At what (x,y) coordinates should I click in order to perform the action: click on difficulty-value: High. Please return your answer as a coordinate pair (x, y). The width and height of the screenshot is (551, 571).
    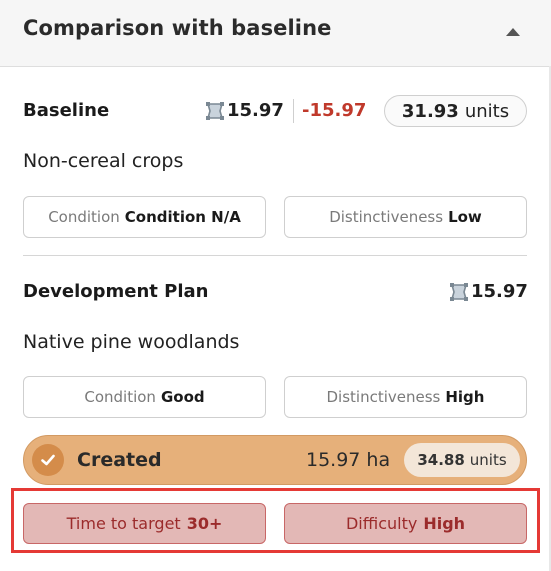
    Looking at the image, I should click on (444, 523).